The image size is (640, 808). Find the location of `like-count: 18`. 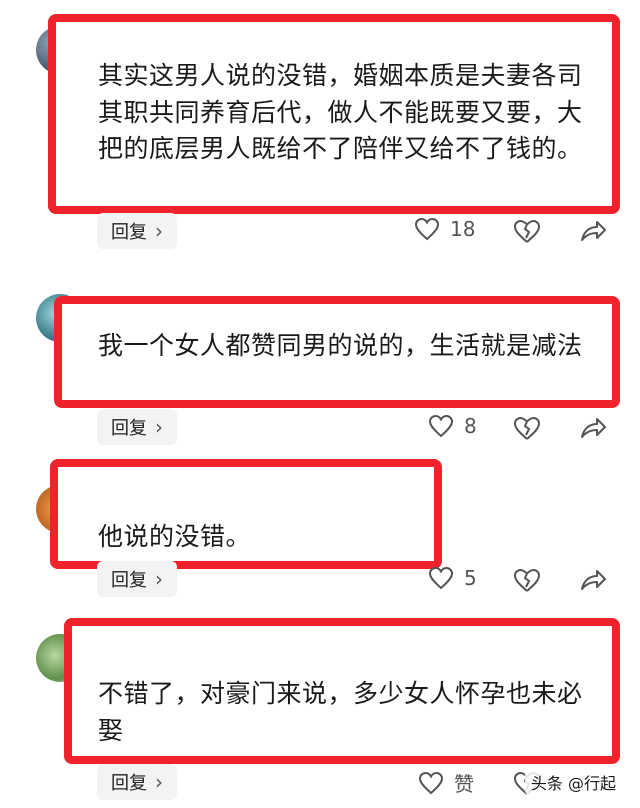

like-count: 18 is located at coordinates (463, 229).